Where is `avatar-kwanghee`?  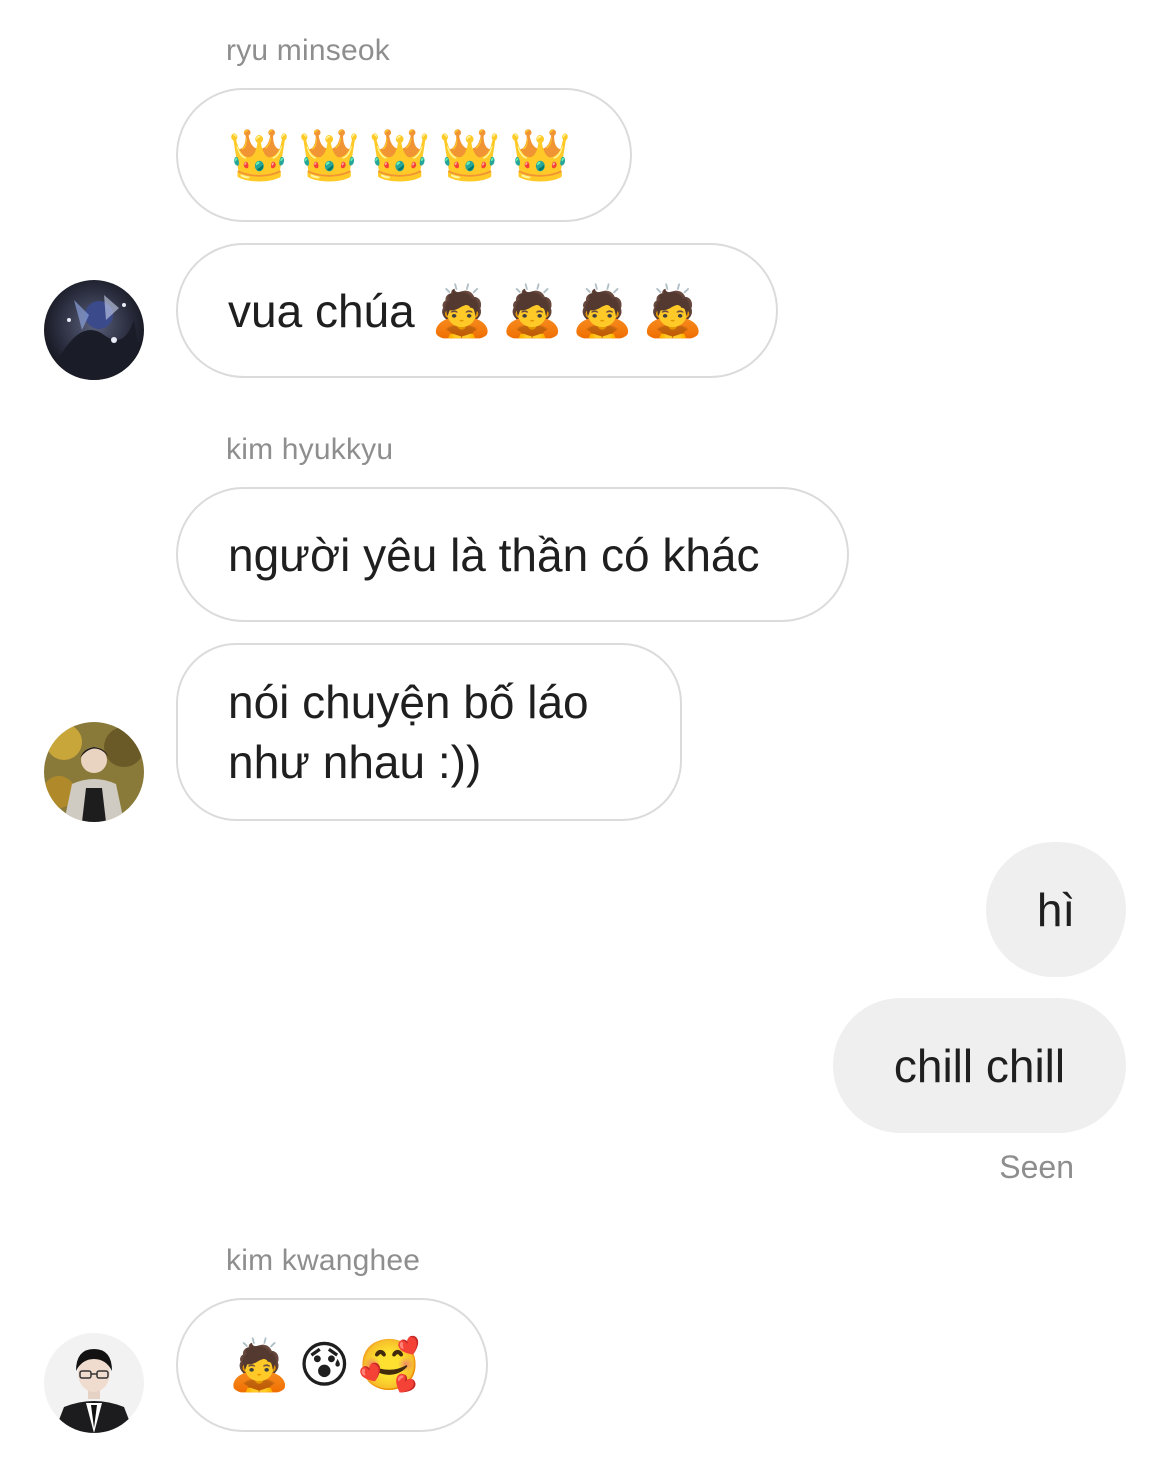
avatar-kwanghee is located at coordinates (94, 1383).